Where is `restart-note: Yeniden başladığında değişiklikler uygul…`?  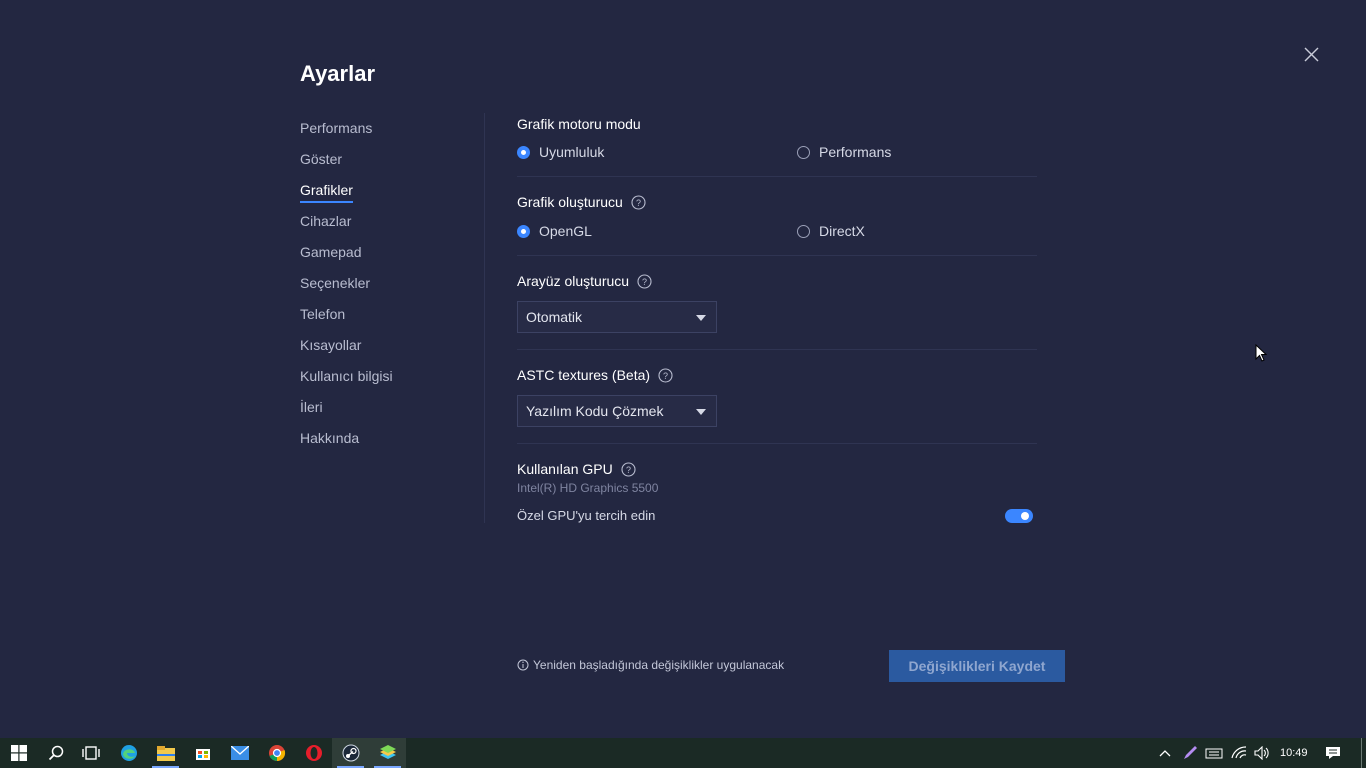 restart-note: Yeniden başladığında değişiklikler uygul… is located at coordinates (650, 665).